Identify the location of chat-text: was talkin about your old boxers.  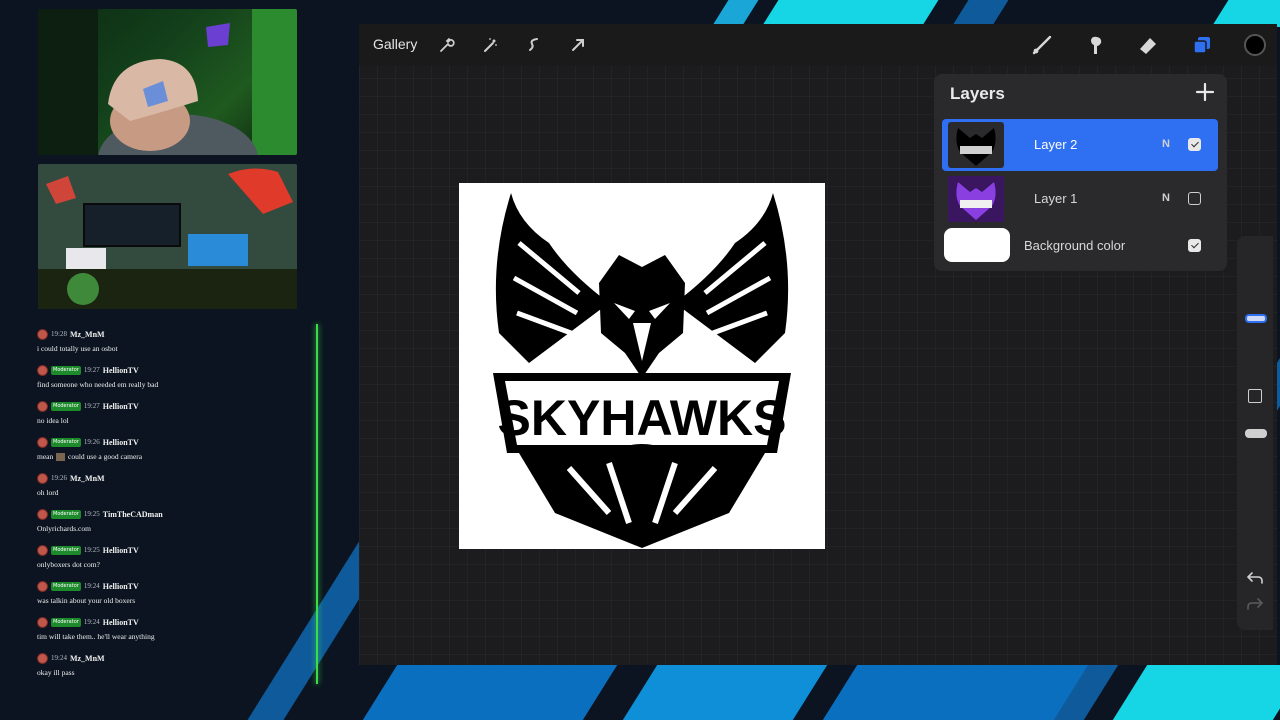
(86, 600).